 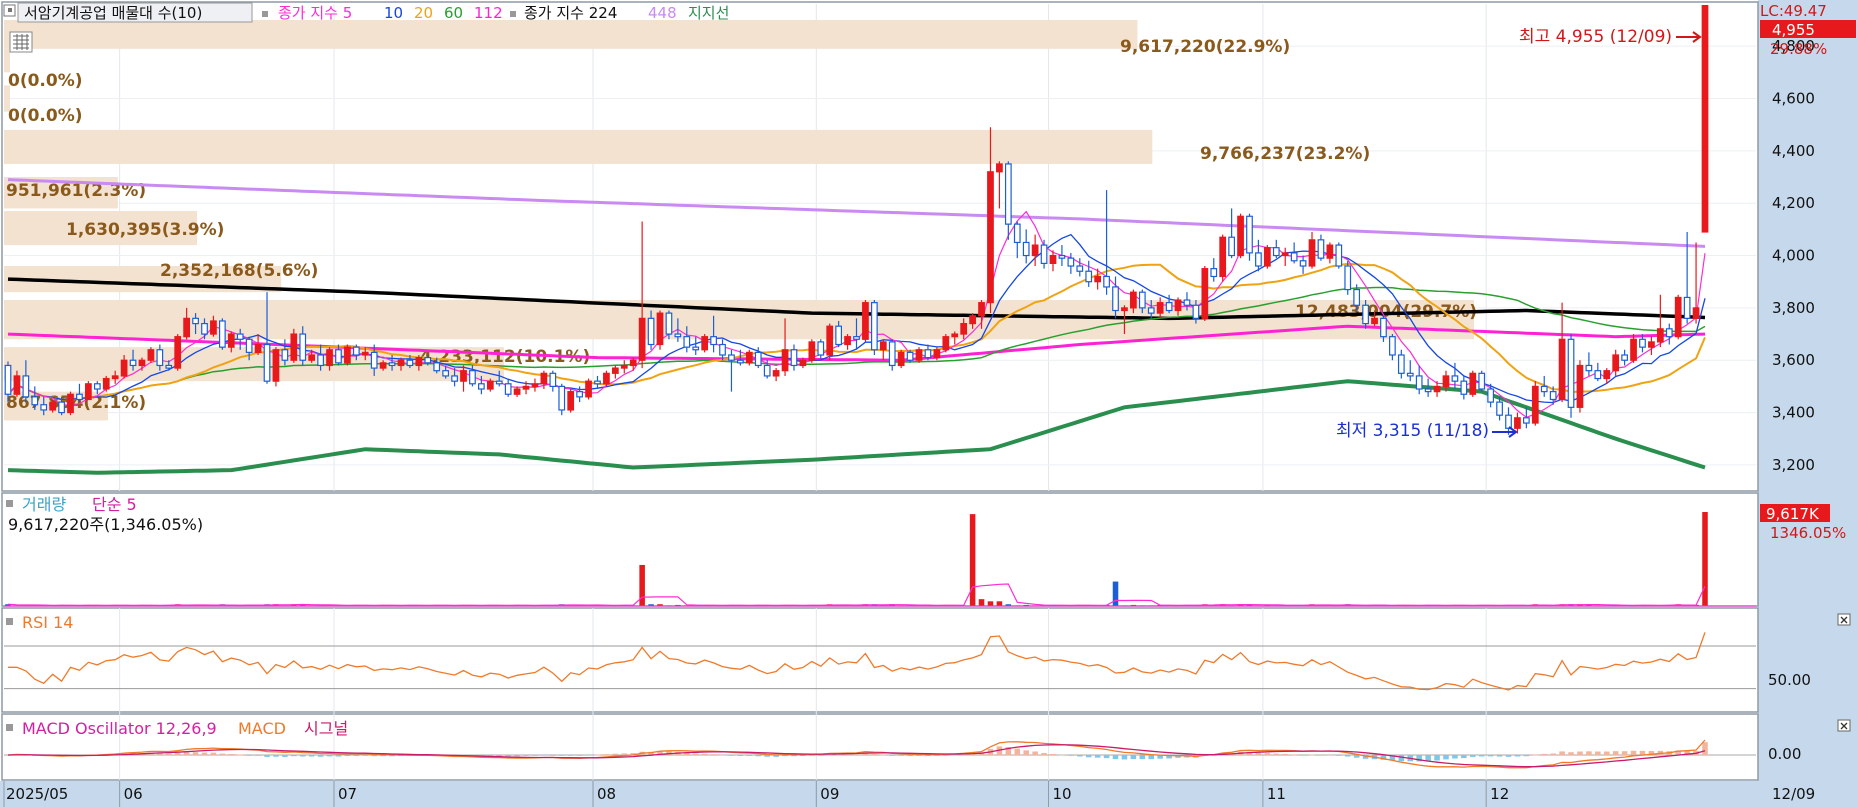 What do you see at coordinates (21, 42) in the screenshot?
I see `table-grid-icon` at bounding box center [21, 42].